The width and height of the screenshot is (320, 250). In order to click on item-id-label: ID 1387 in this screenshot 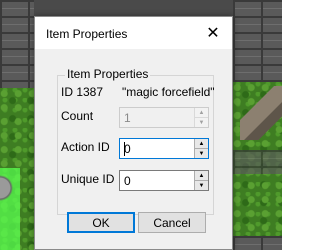, I will do `click(82, 92)`.